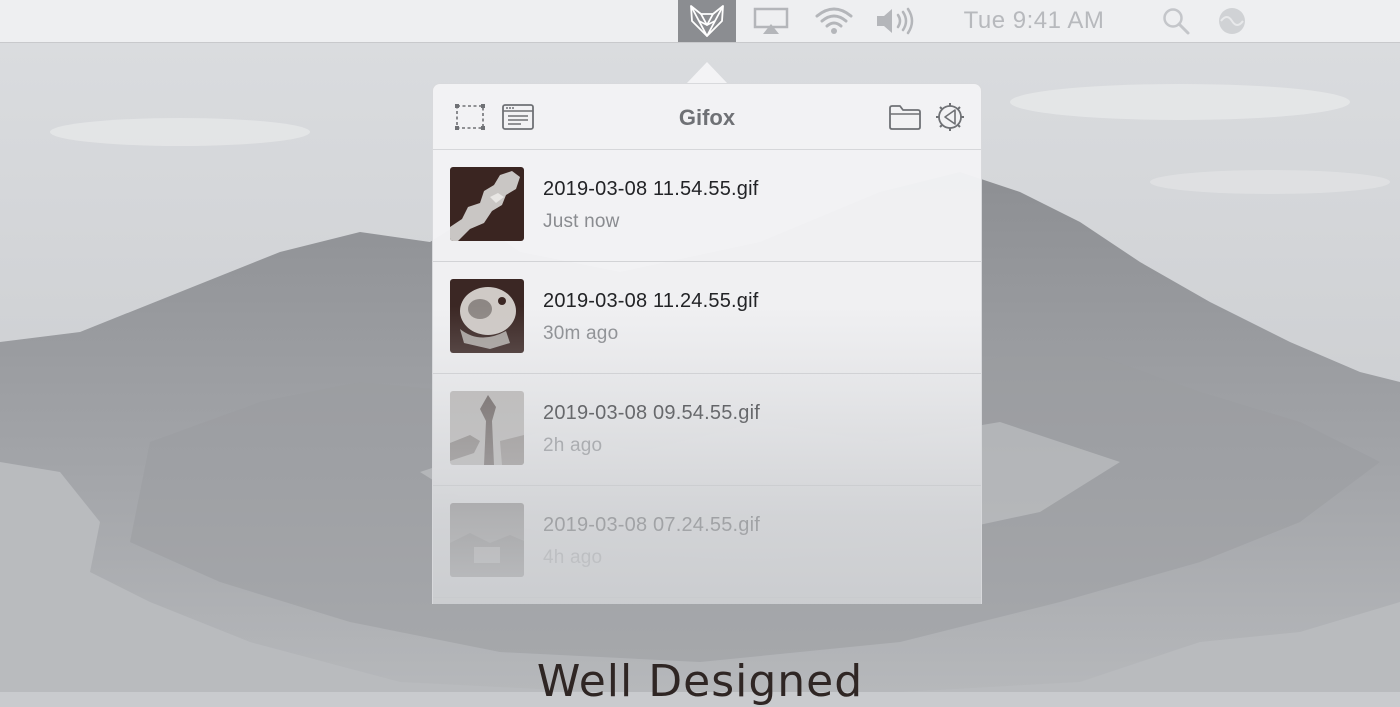 This screenshot has width=1400, height=707. I want to click on settings-button, so click(950, 117).